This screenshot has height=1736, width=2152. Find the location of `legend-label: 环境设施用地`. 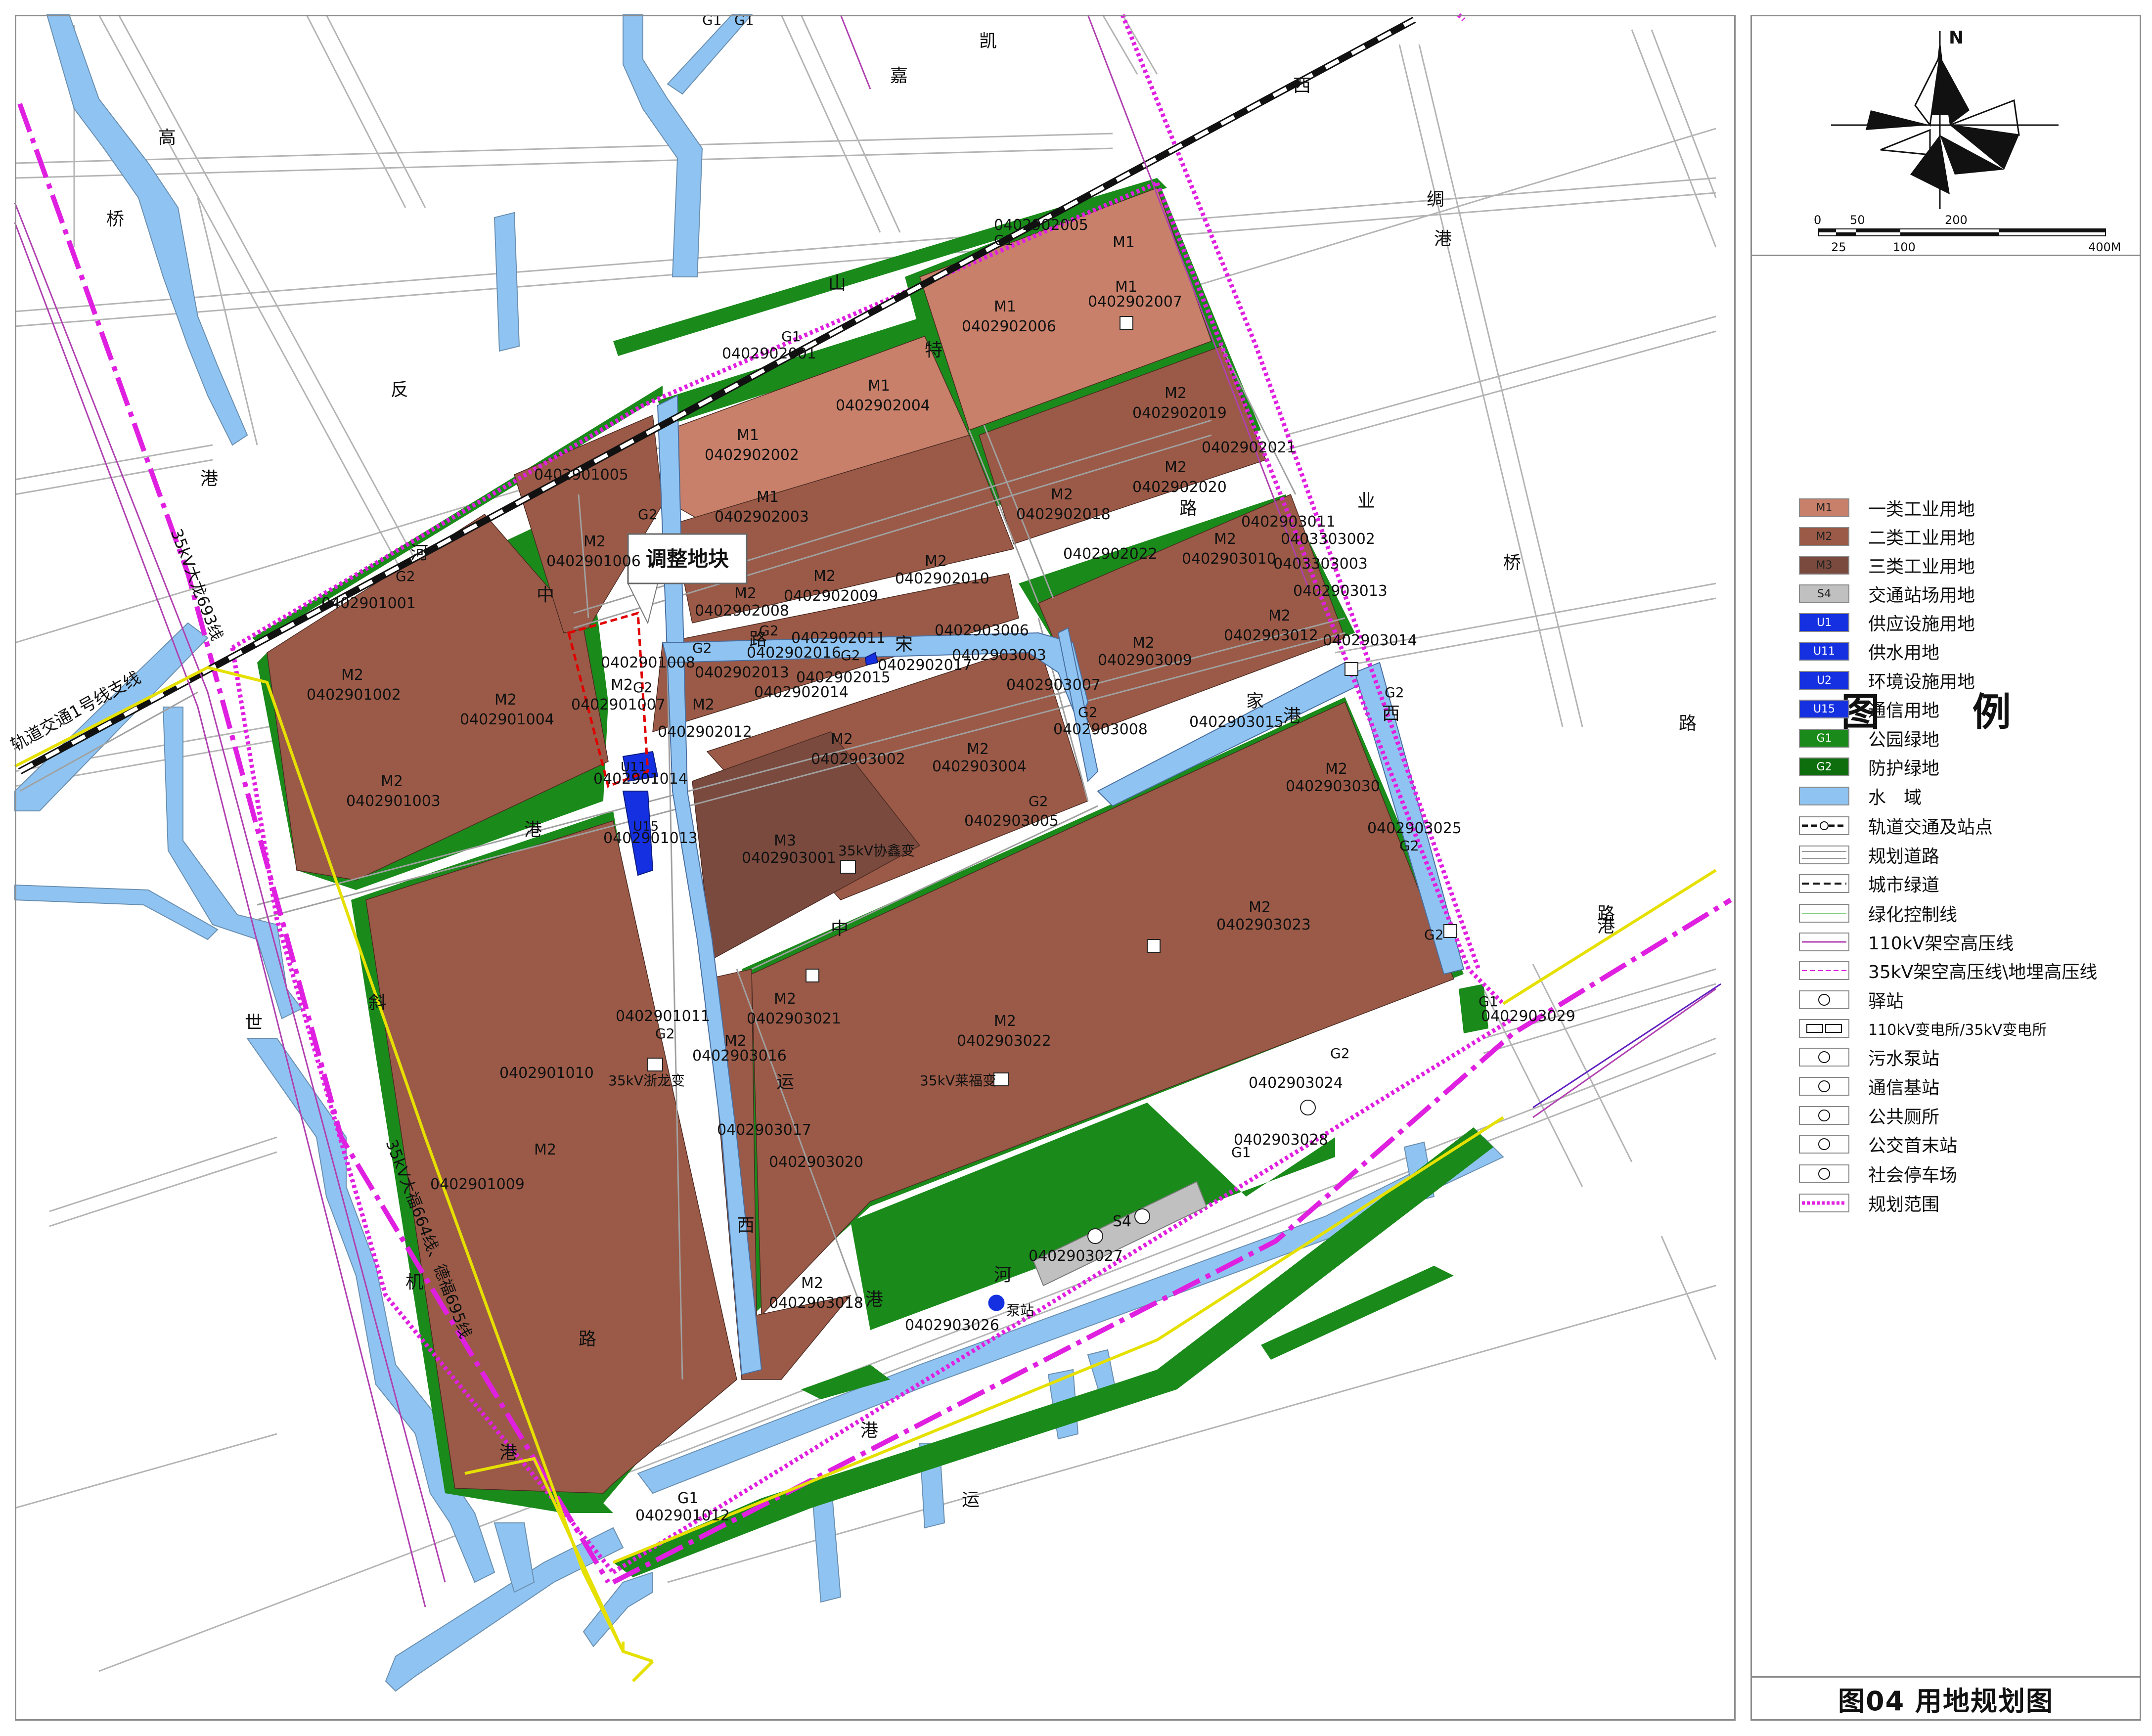

legend-label: 环境设施用地 is located at coordinates (1921, 682).